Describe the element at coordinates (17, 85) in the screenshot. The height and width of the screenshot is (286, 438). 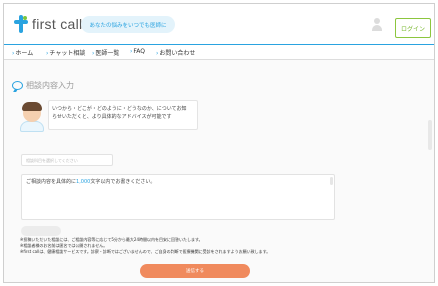
I see `chat-bubble-icon` at that location.